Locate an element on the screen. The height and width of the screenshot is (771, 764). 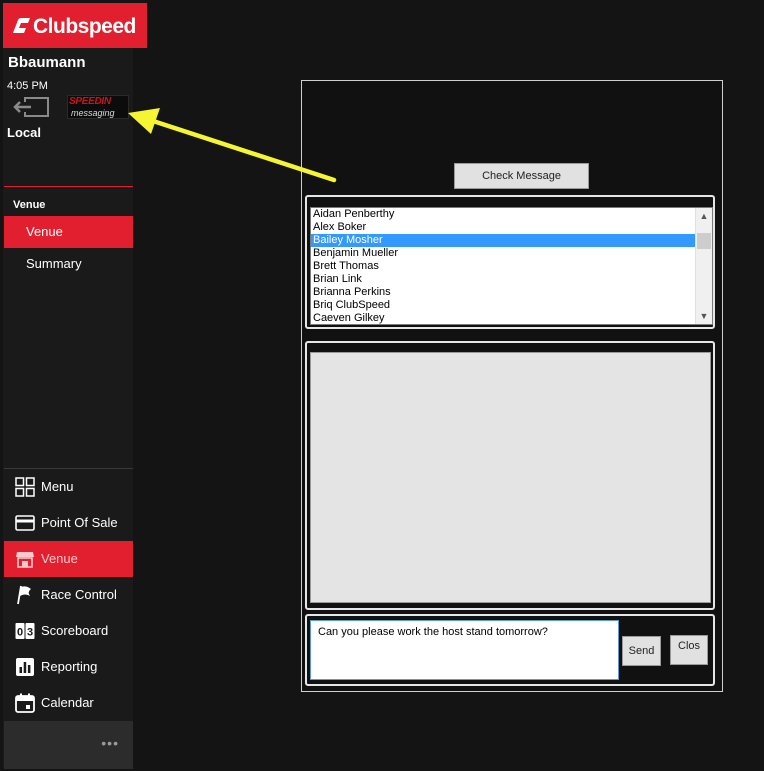
speedin-messaging-label: messaging is located at coordinates (93, 113).